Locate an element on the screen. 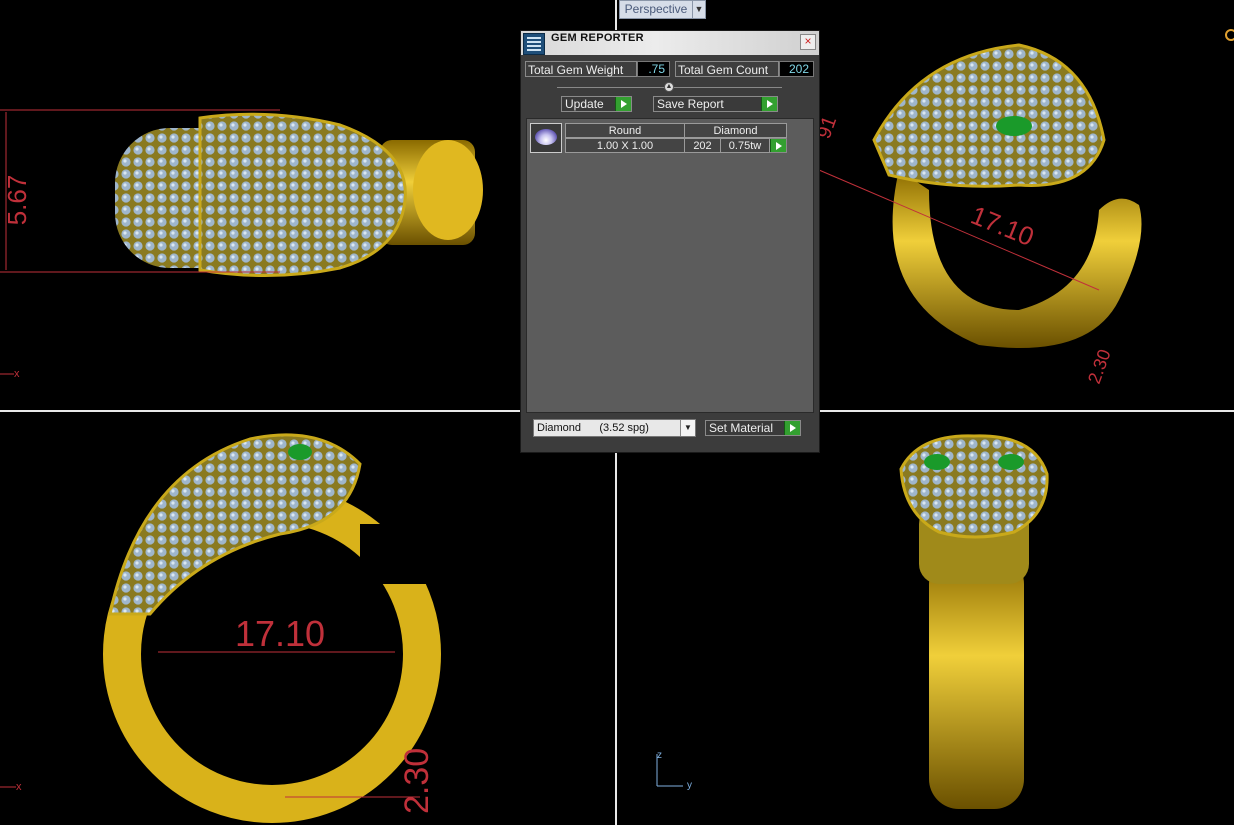 This screenshot has width=1234, height=825. dim-perspective-c: 2.30 is located at coordinates (1099, 367).